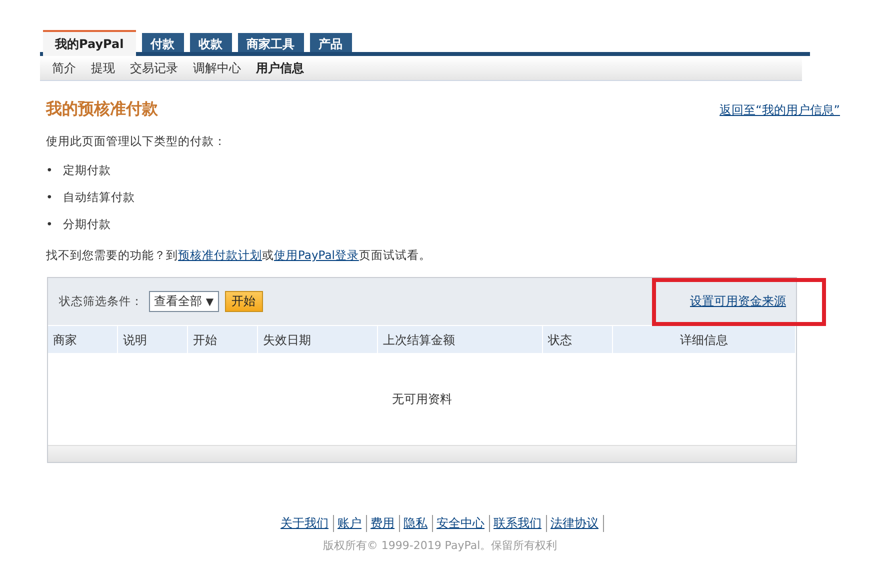 The width and height of the screenshot is (890, 565). I want to click on login-link: 使用PayPal登录, so click(316, 255).